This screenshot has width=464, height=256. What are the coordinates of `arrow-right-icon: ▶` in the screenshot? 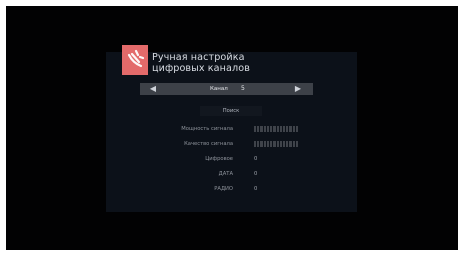 It's located at (298, 89).